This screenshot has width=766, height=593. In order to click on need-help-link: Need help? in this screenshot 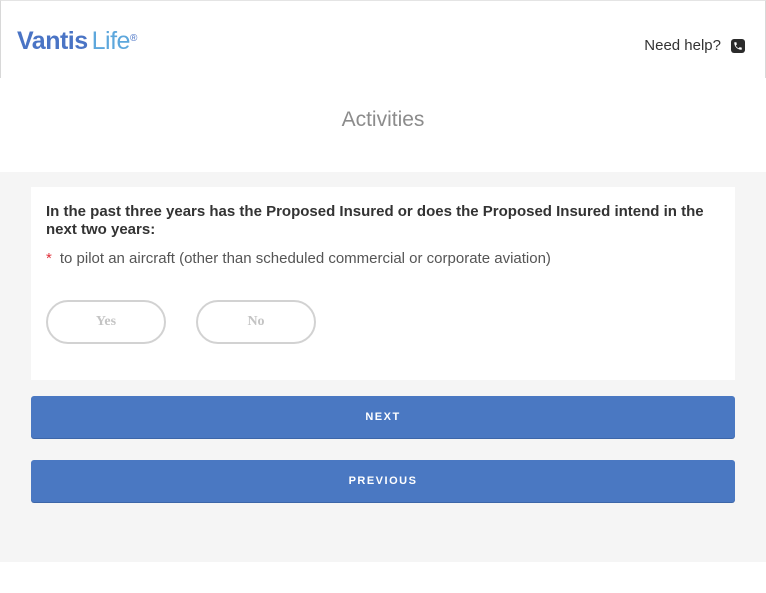, I will do `click(694, 45)`.